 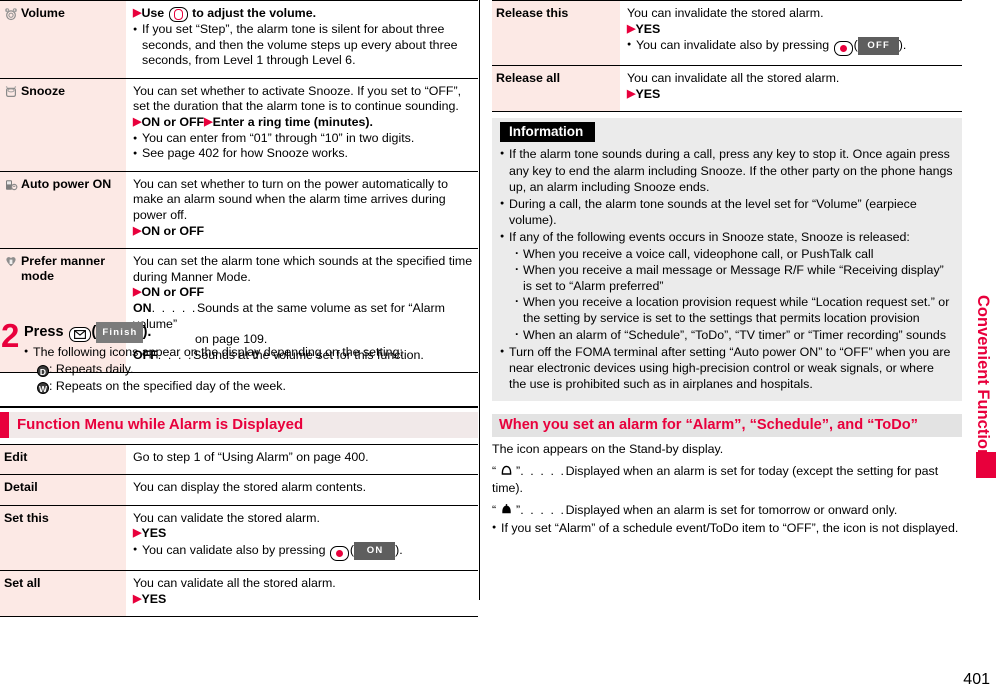 What do you see at coordinates (983, 382) in the screenshot?
I see `side-tab-label: Convenient Functions` at bounding box center [983, 382].